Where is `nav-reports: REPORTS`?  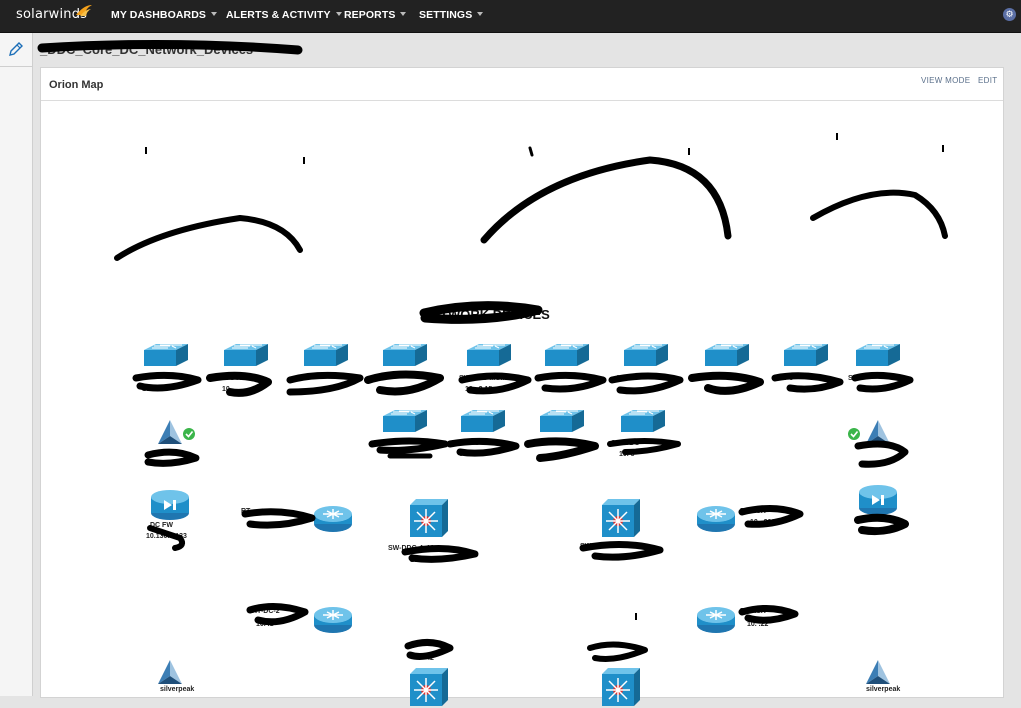 nav-reports: REPORTS is located at coordinates (375, 15).